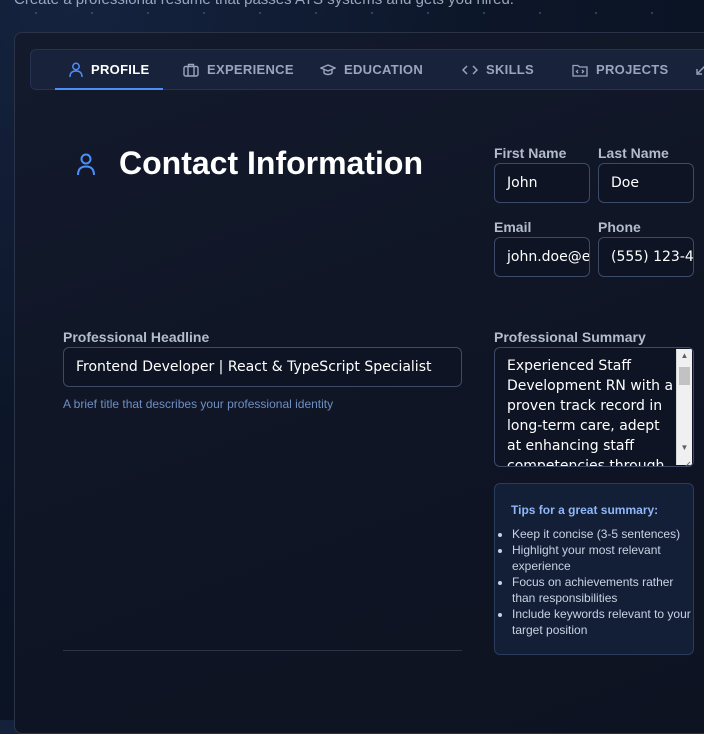  Describe the element at coordinates (384, 69) in the screenshot. I see `tab-label: EDUCATION` at that location.